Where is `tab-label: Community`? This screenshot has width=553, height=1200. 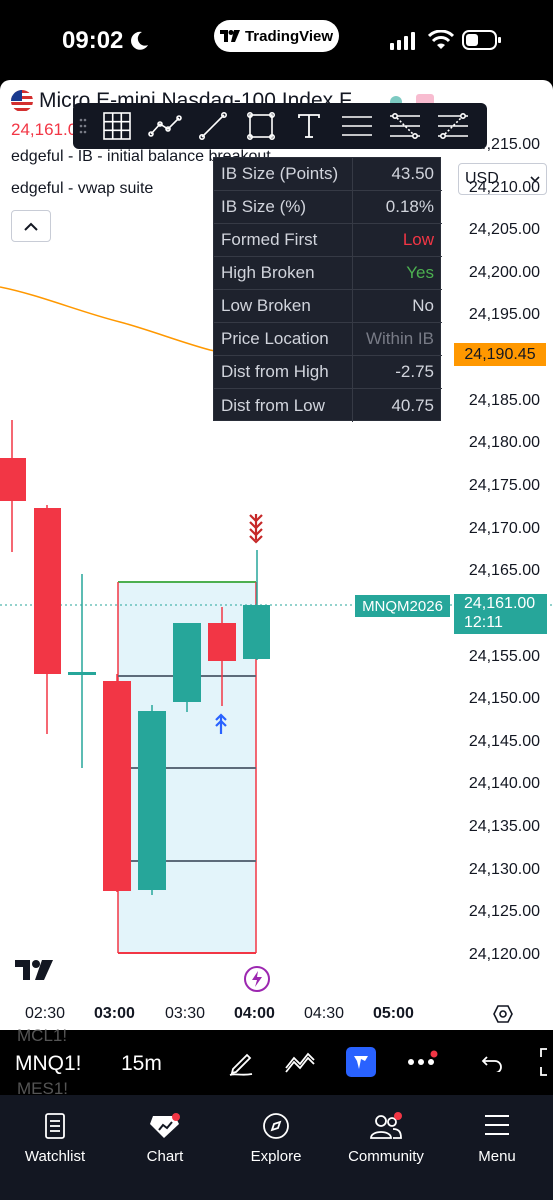
tab-label: Community is located at coordinates (386, 1156).